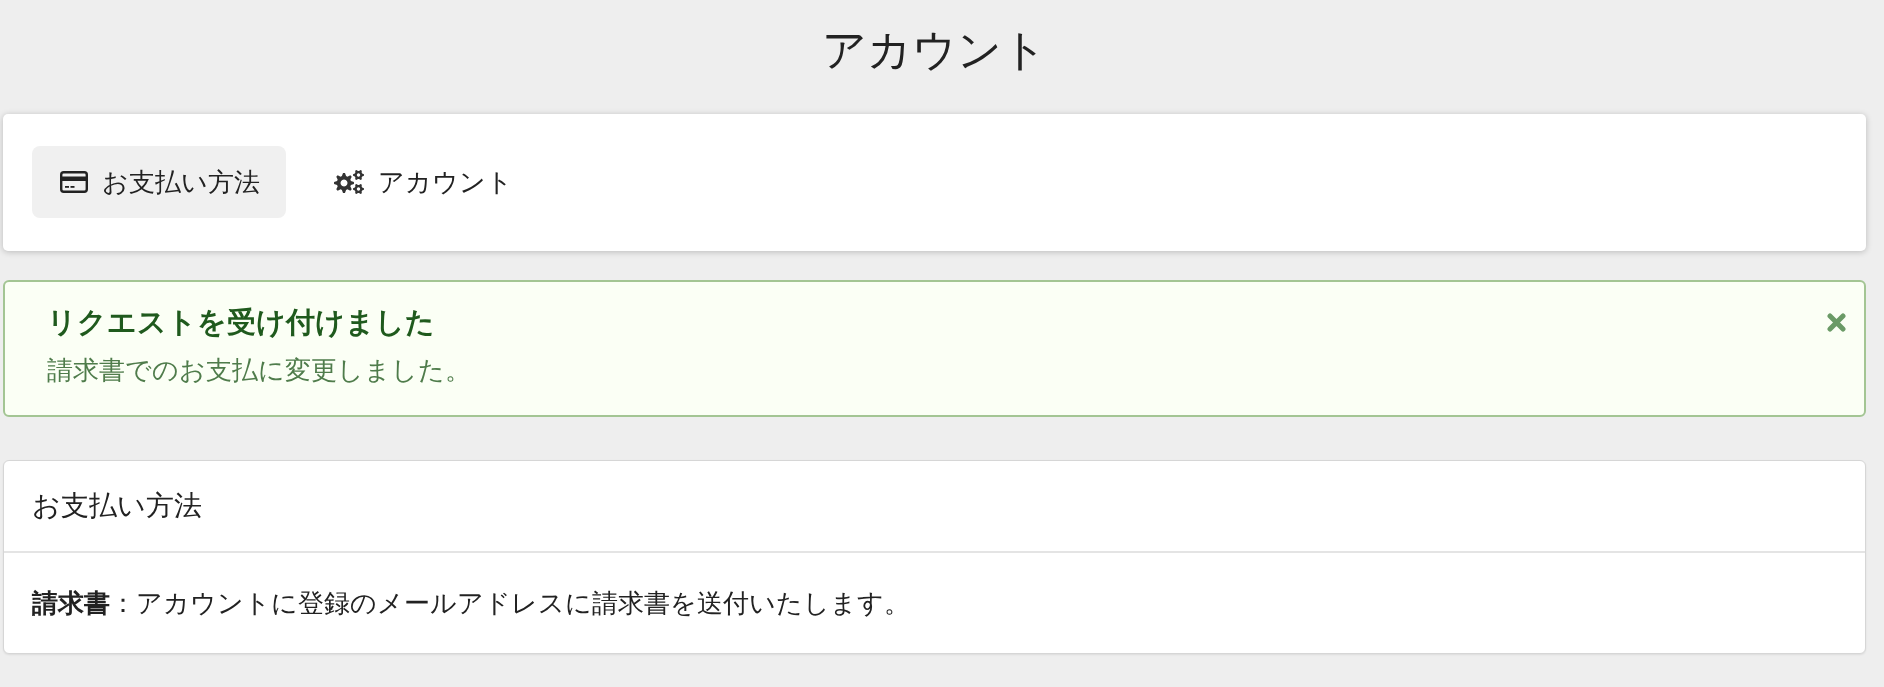 The width and height of the screenshot is (1884, 687). Describe the element at coordinates (241, 322) in the screenshot. I see `alert-title: リクエストを受け付けました` at that location.